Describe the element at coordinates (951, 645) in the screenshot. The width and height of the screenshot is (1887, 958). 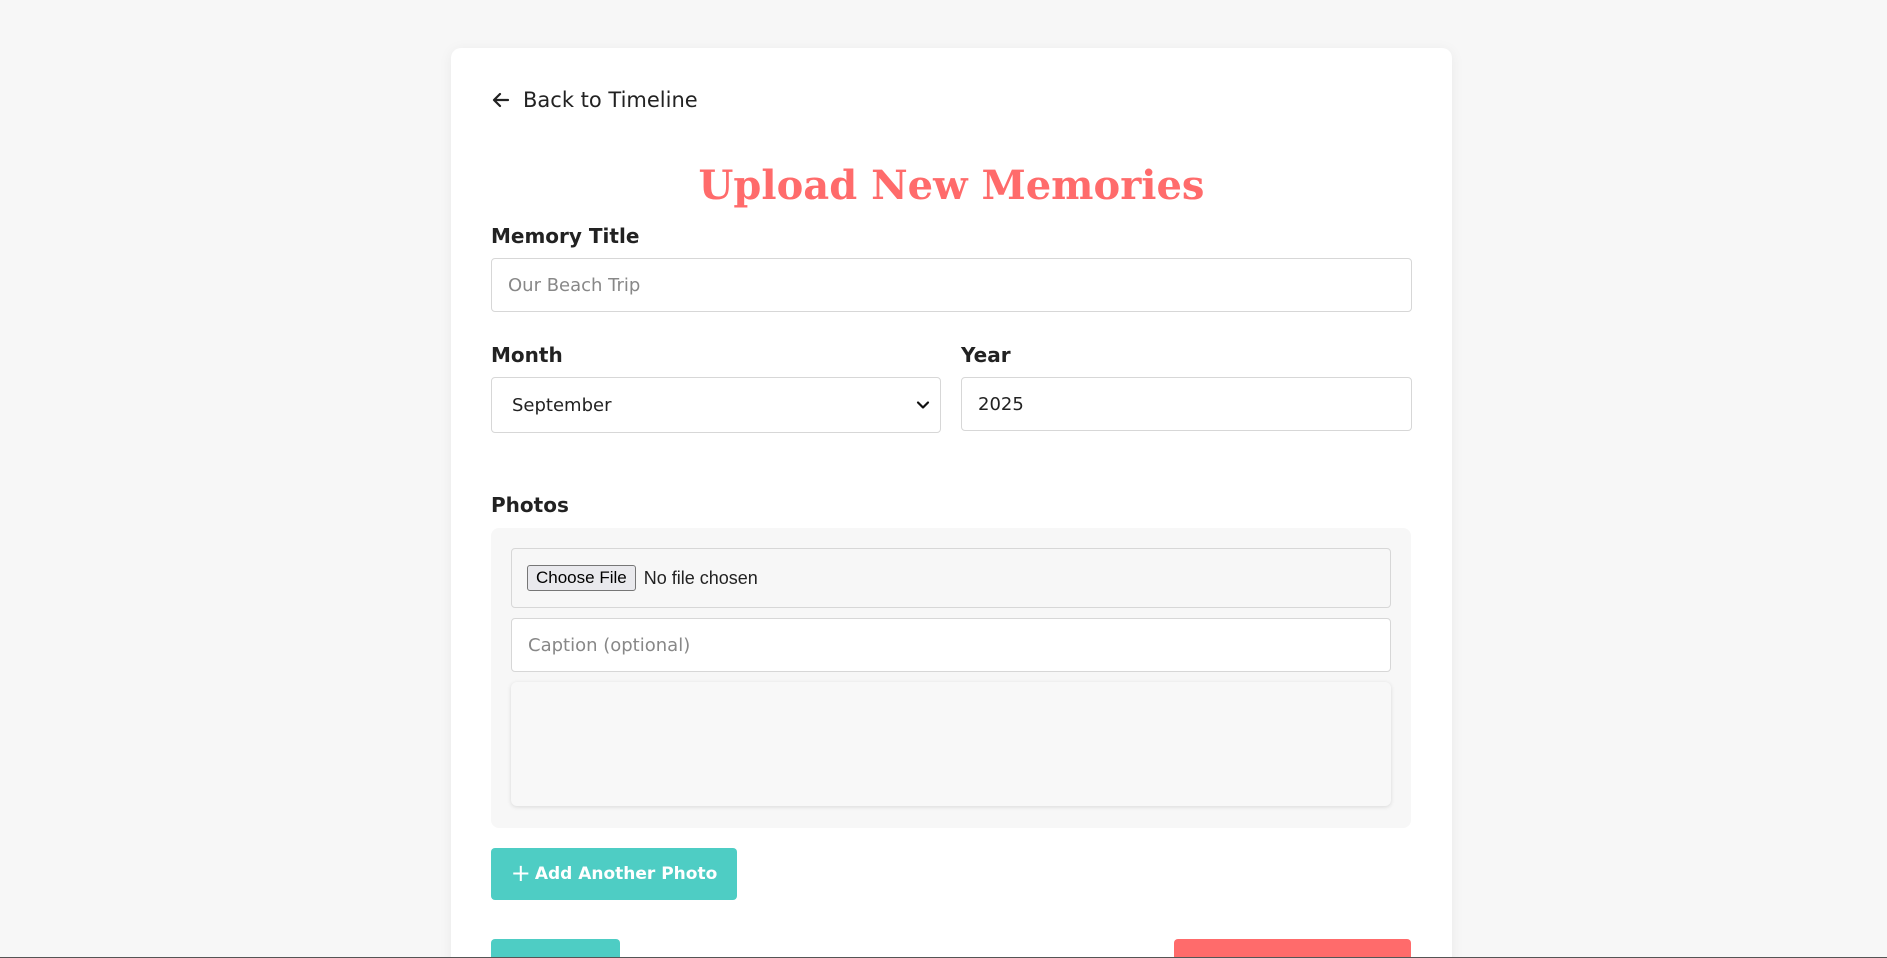
I see `caption-input` at that location.